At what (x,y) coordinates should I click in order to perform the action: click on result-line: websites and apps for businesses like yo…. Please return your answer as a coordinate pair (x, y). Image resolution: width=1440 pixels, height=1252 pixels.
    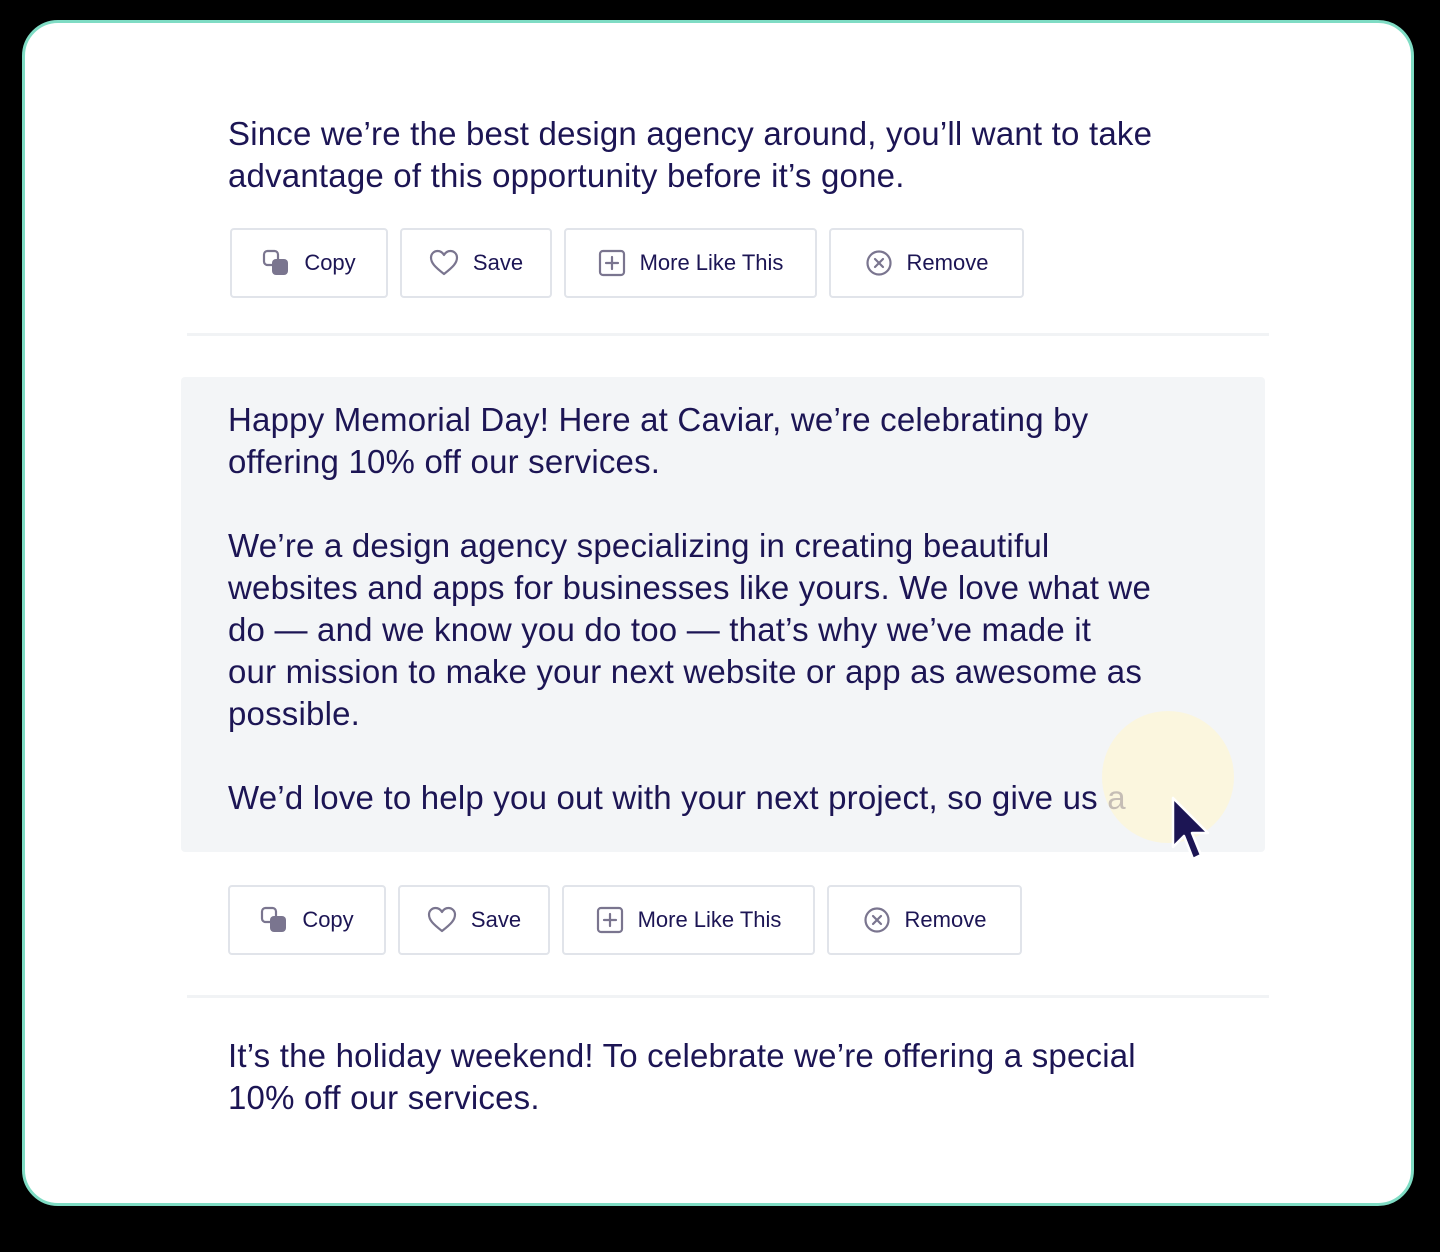
    Looking at the image, I should click on (690, 587).